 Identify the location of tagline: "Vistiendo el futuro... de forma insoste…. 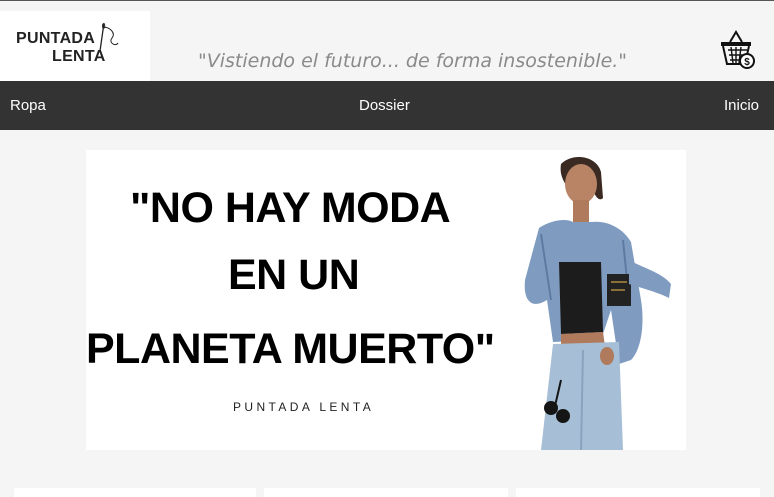
(413, 61).